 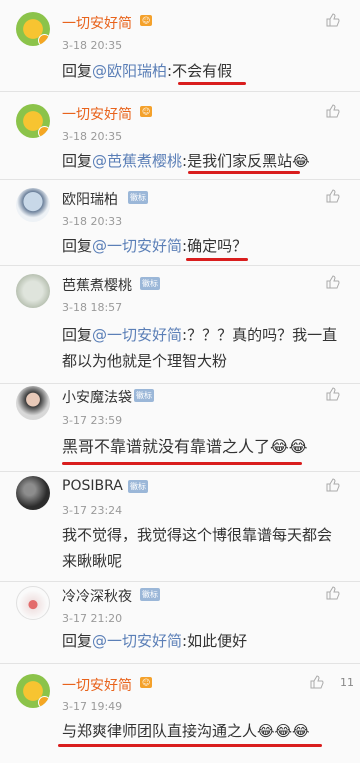 I want to click on comment-body: :是我们家反黑站😂, so click(x=246, y=161).